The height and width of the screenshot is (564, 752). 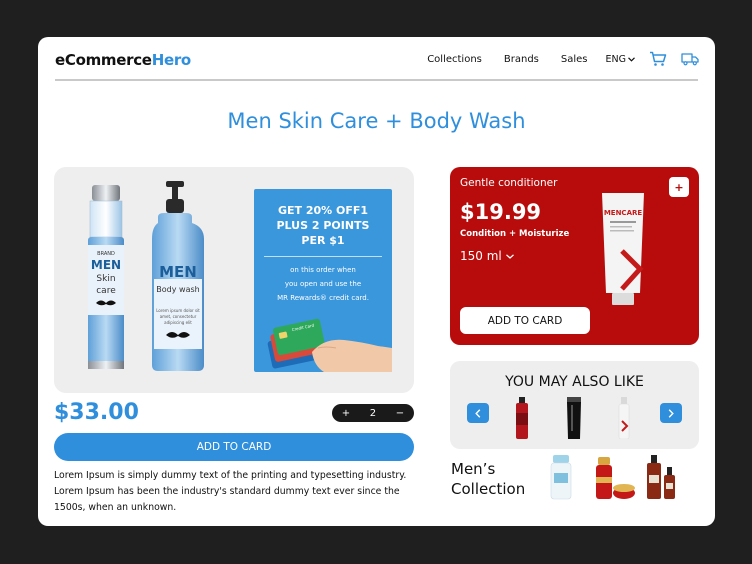 What do you see at coordinates (552, 59) in the screenshot?
I see `top-nav: Collections Brands Sales ENG` at bounding box center [552, 59].